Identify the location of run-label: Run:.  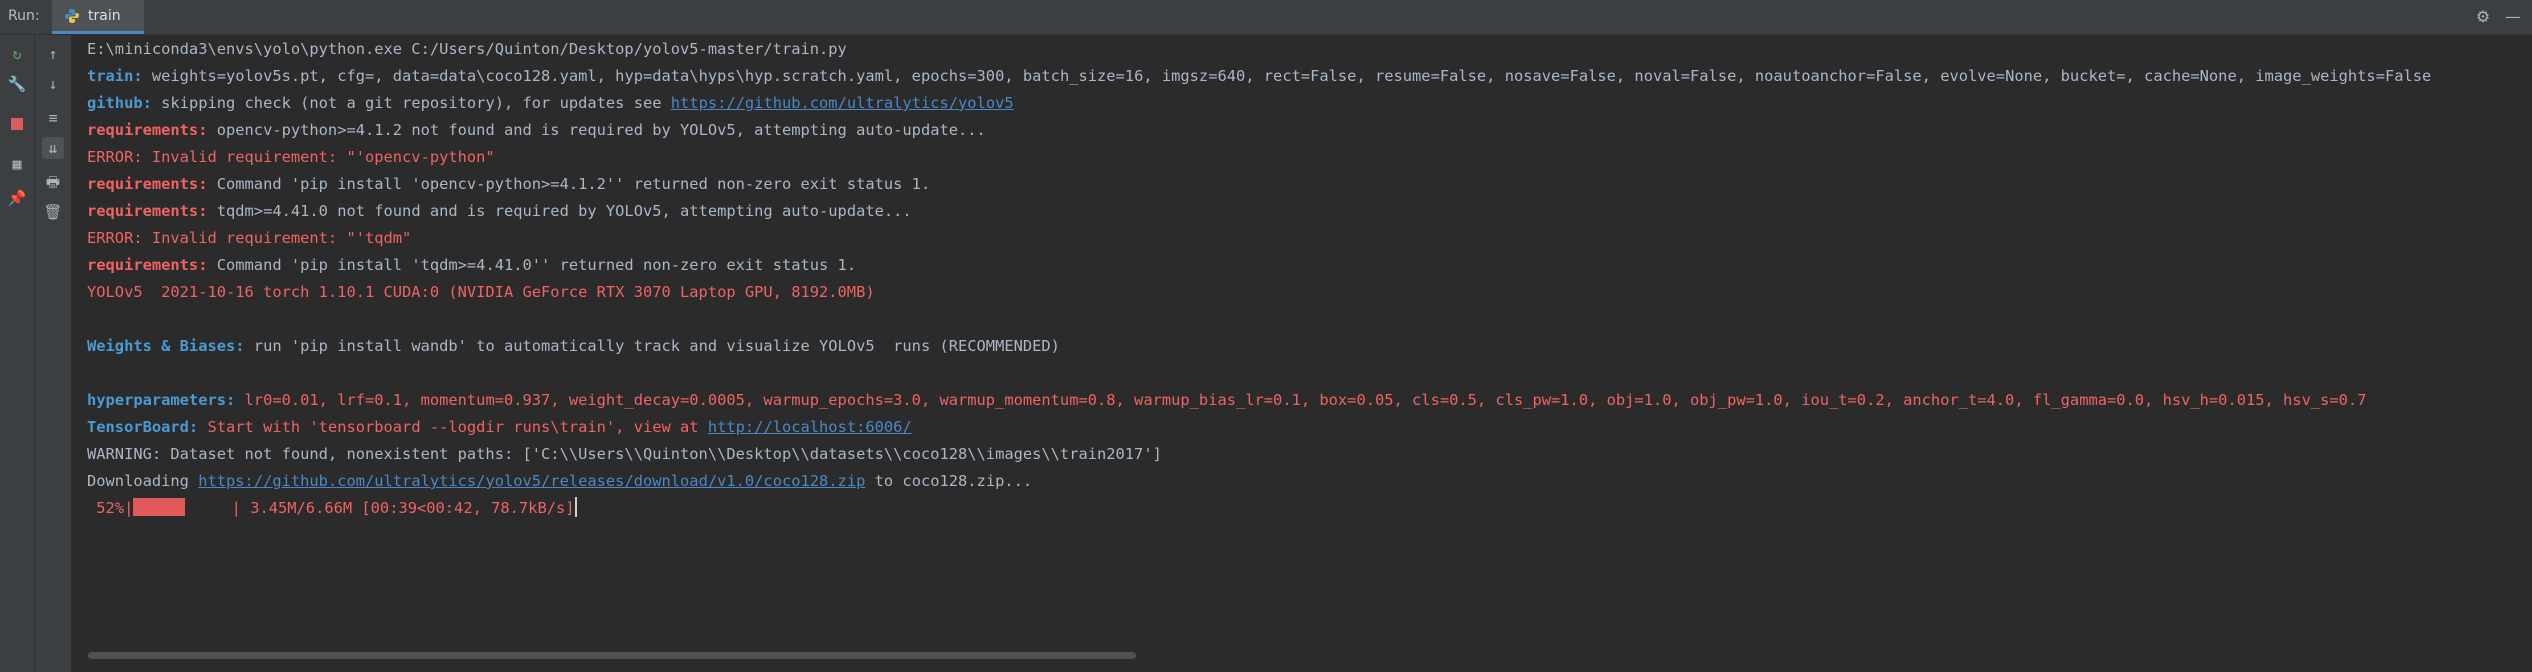
(24, 16).